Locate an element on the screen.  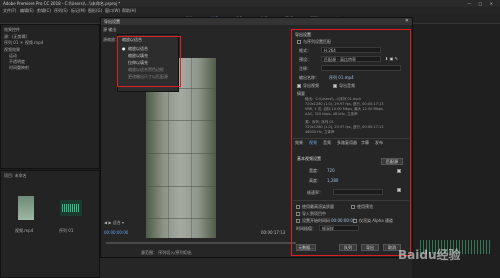
tab-audio: 音频 is located at coordinates (327, 143).